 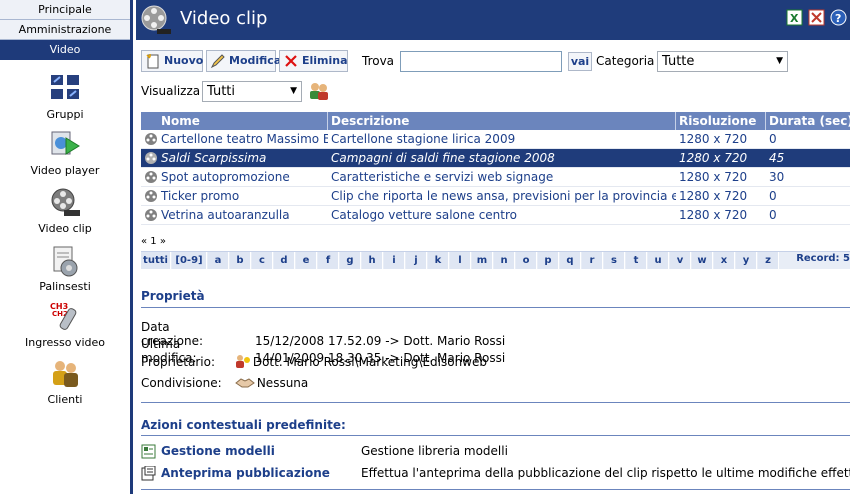 I want to click on column-header-nome: Nome, so click(x=243, y=121).